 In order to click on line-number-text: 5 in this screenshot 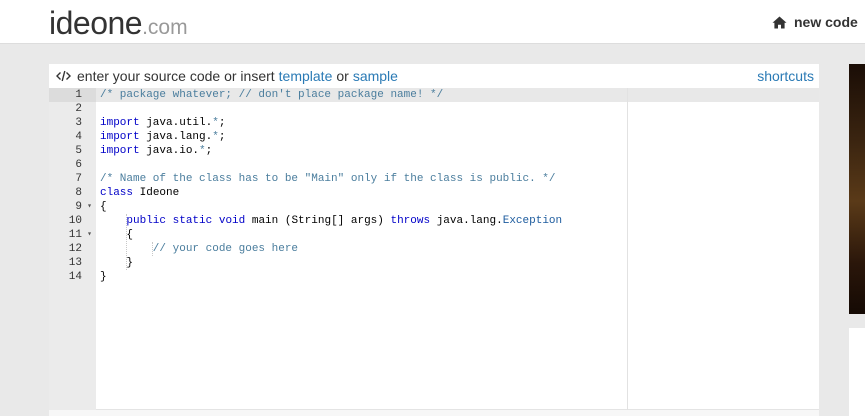, I will do `click(78, 151)`.